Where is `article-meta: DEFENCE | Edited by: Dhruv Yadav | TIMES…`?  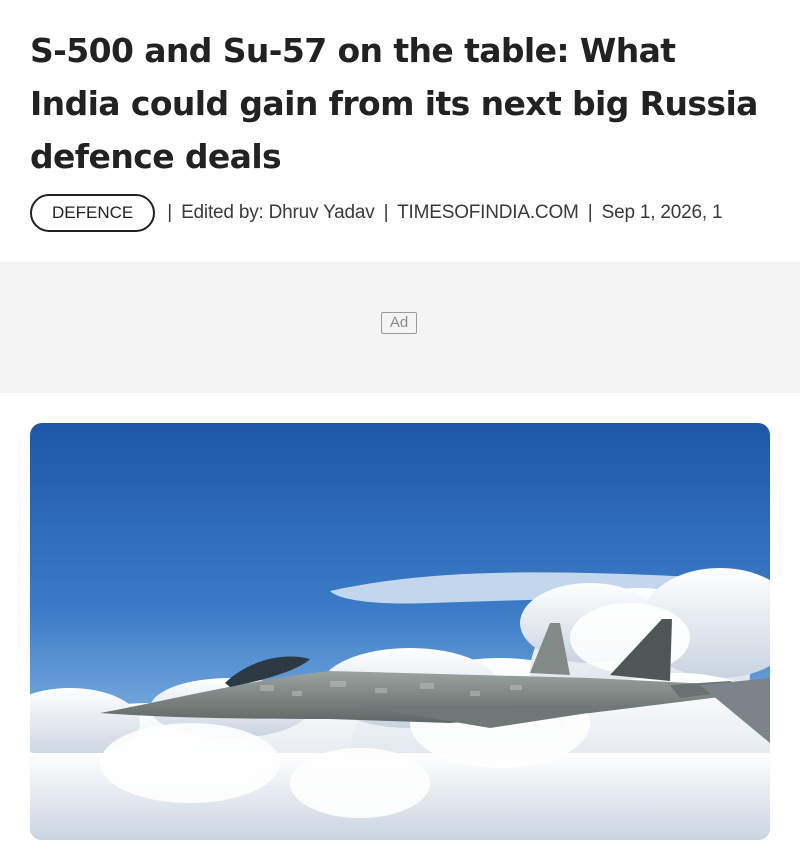 article-meta: DEFENCE | Edited by: Dhruv Yadav | TIMES… is located at coordinates (415, 213).